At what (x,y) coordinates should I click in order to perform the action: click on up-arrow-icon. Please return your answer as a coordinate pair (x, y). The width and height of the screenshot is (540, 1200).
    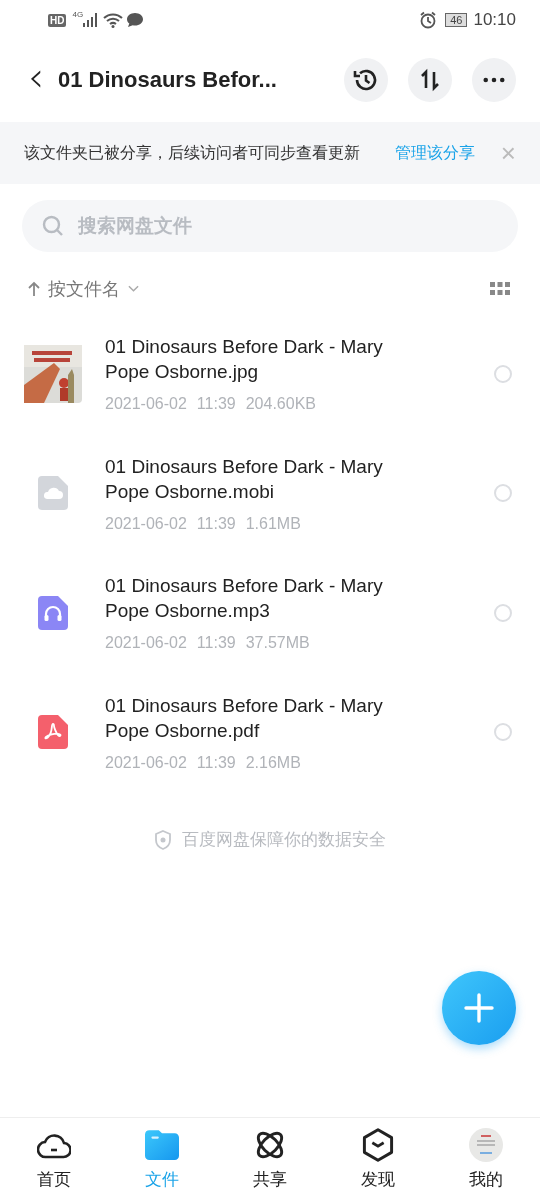
    Looking at the image, I should click on (34, 289).